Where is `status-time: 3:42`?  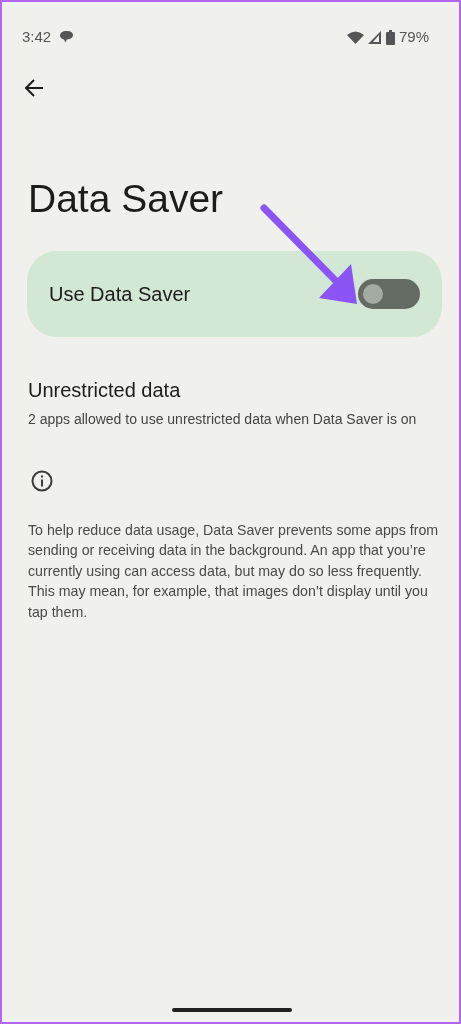
status-time: 3:42 is located at coordinates (37, 36).